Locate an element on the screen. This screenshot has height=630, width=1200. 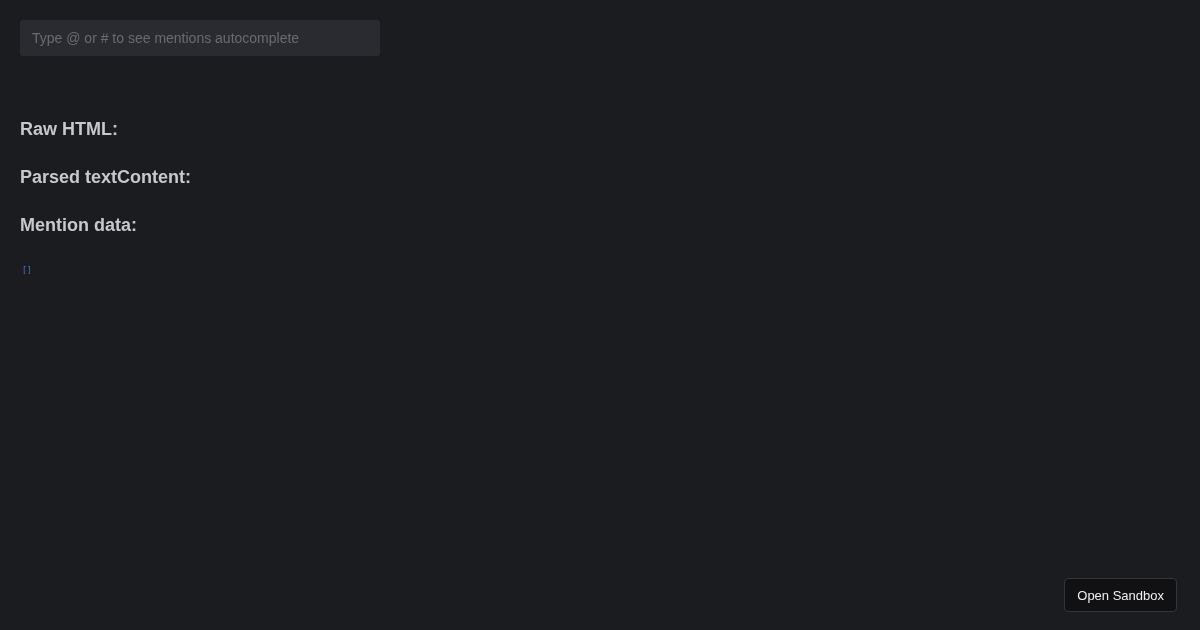
open-sandbox-button: Open Sandbox is located at coordinates (1120, 595).